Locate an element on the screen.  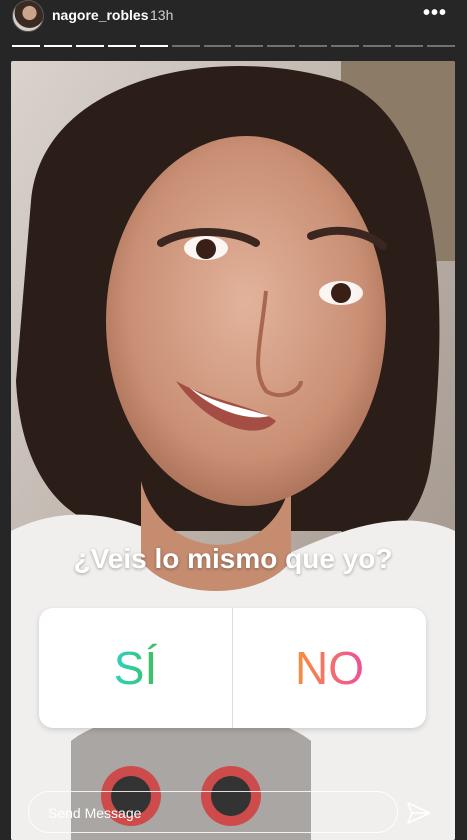
username: nagore_robles is located at coordinates (100, 15).